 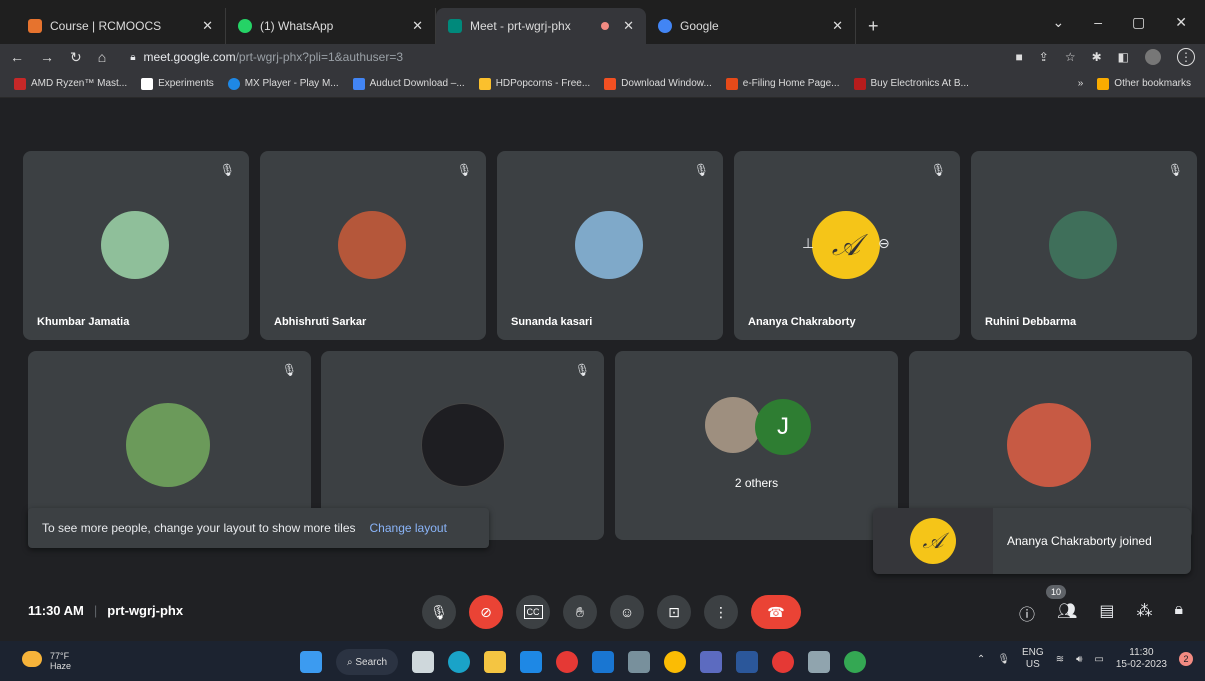 What do you see at coordinates (61, 666) in the screenshot?
I see `weather-condition: Haze` at bounding box center [61, 666].